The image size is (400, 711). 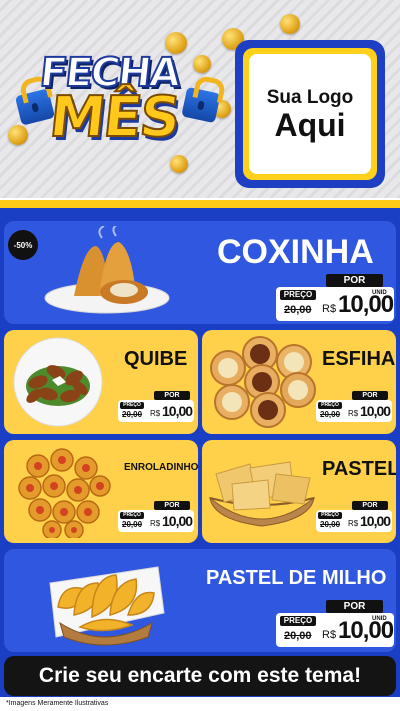 What do you see at coordinates (310, 97) in the screenshot?
I see `logo-text-line1: Sua Logo` at bounding box center [310, 97].